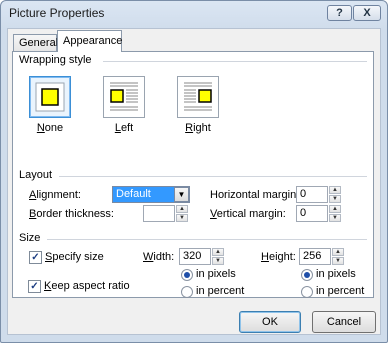  Describe the element at coordinates (195, 256) in the screenshot. I see `width-field: 320` at that location.